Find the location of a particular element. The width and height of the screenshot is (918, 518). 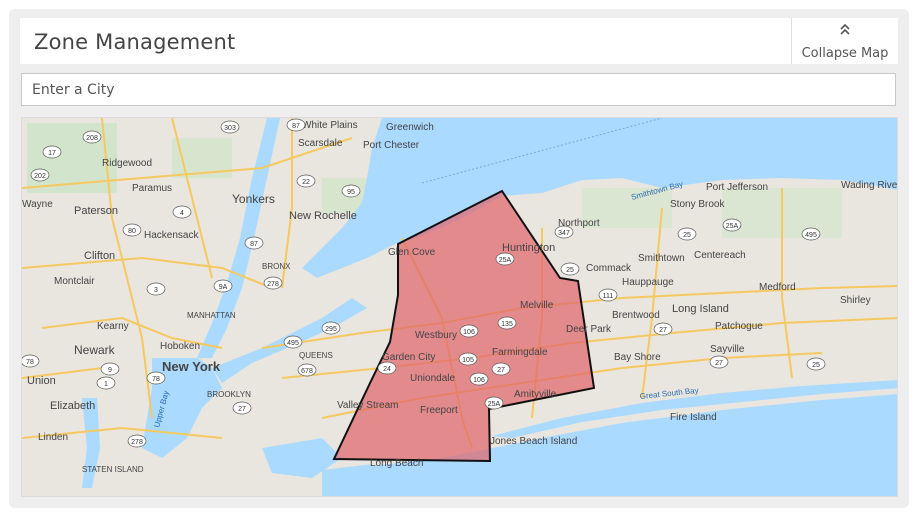

map-label: MANHATTAN is located at coordinates (211, 315).